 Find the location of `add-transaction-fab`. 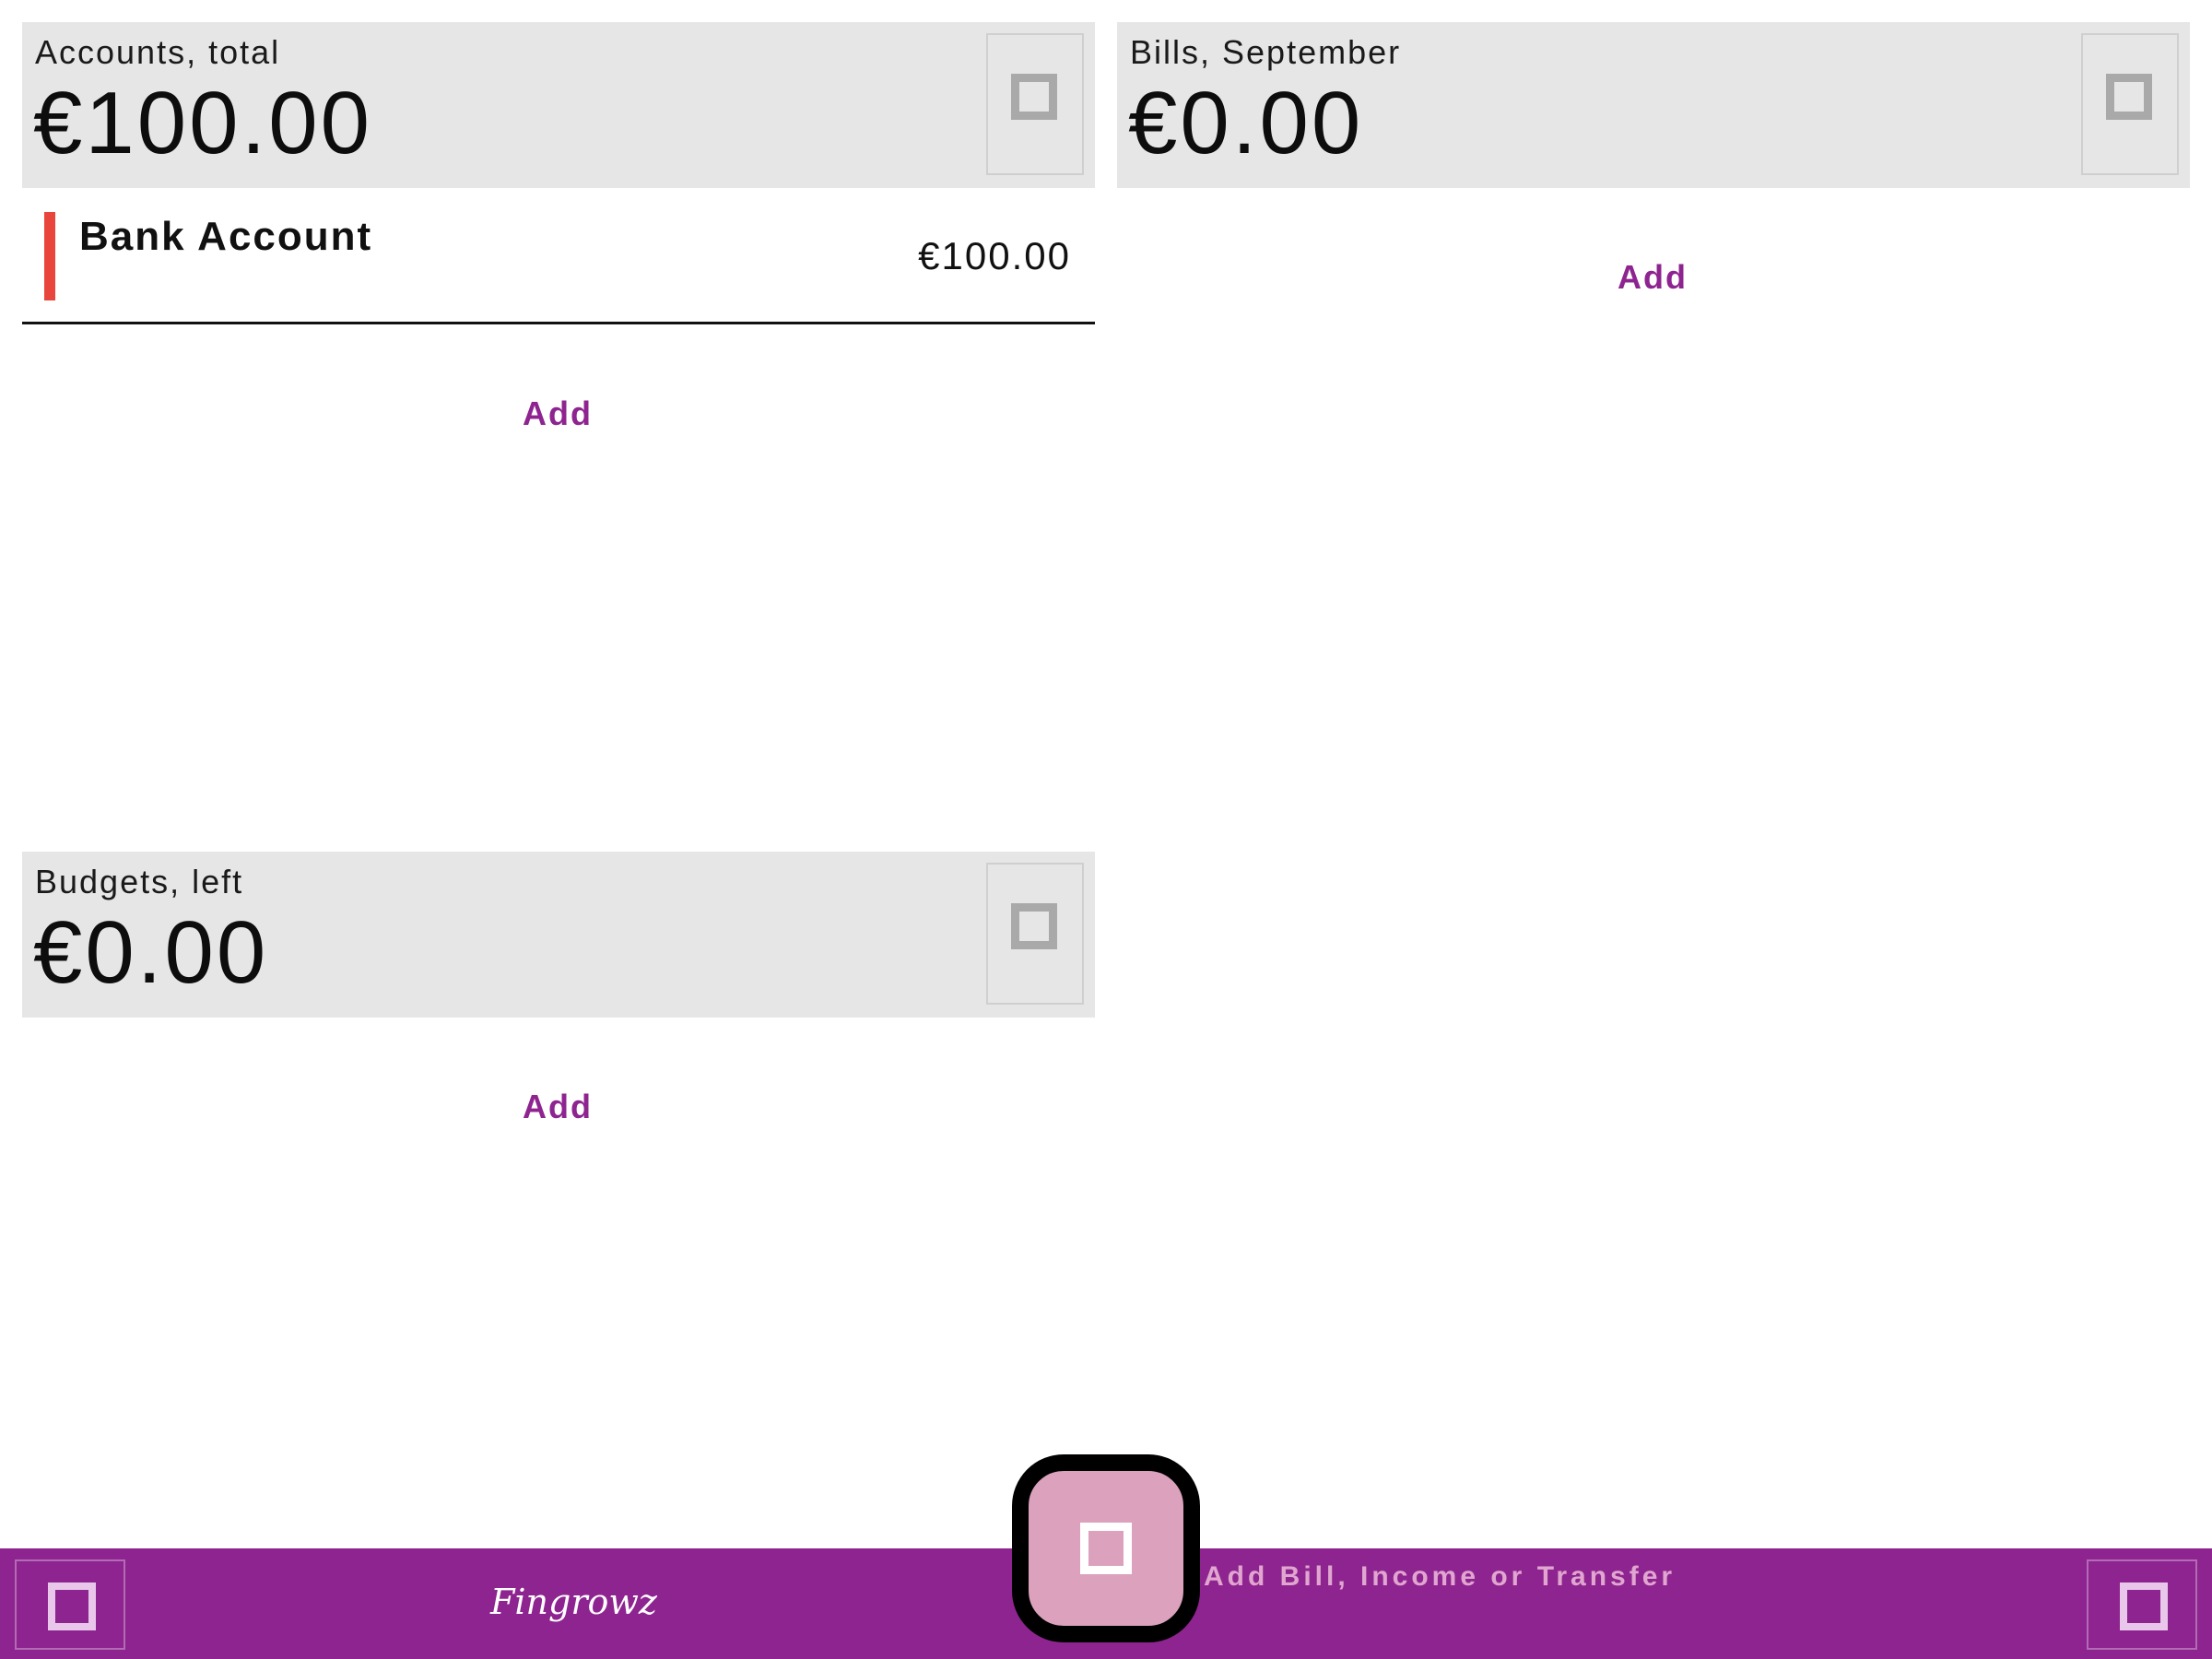

add-transaction-fab is located at coordinates (1106, 1548).